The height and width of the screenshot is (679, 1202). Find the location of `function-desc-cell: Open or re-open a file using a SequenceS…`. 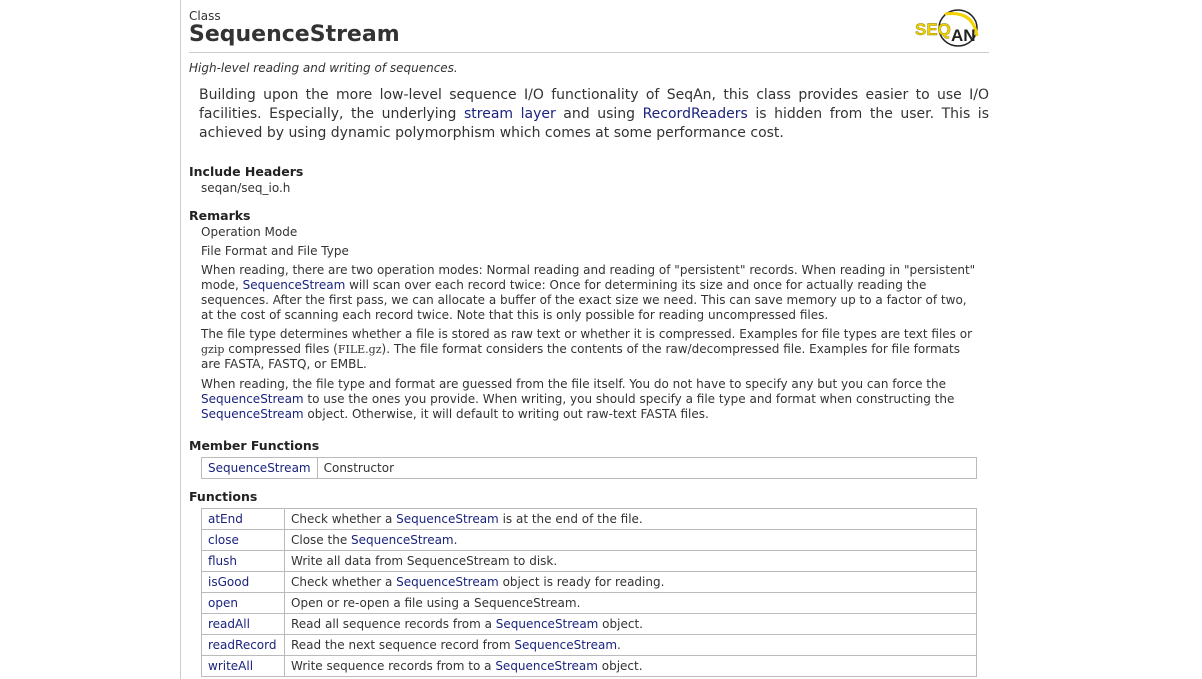

function-desc-cell: Open or re-open a file using a SequenceS… is located at coordinates (630, 603).